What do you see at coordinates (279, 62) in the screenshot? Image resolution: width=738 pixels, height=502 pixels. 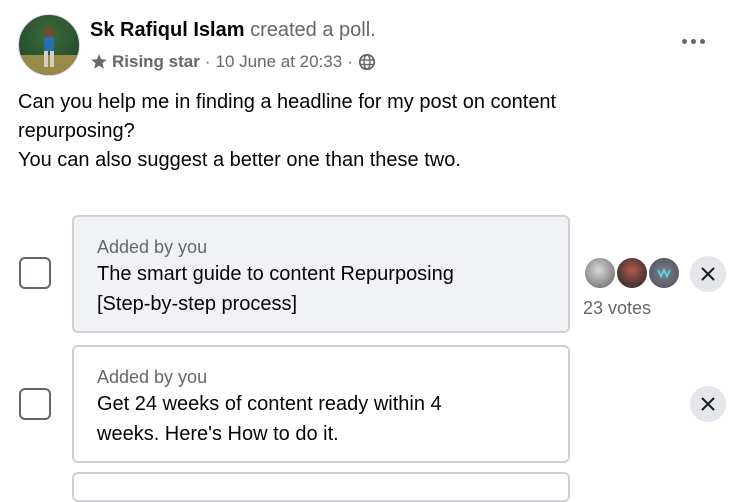 I see `post-timestamp: 10 June at 20:33` at bounding box center [279, 62].